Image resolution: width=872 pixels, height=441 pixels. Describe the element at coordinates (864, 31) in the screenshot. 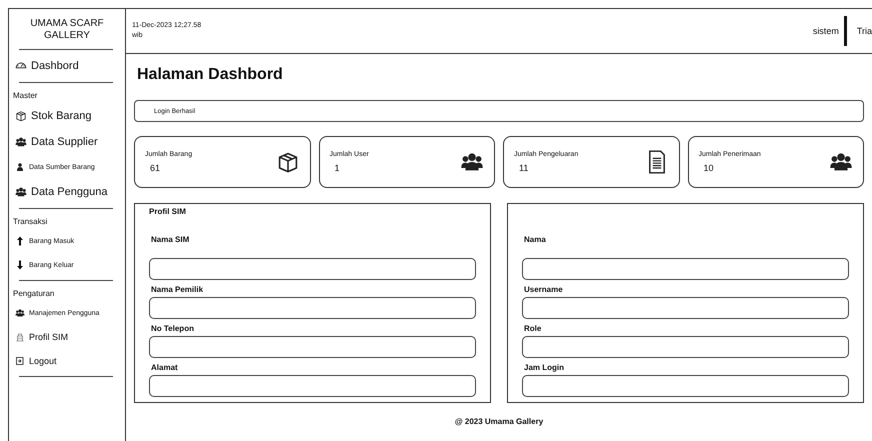

I see `user-name: Tria` at that location.